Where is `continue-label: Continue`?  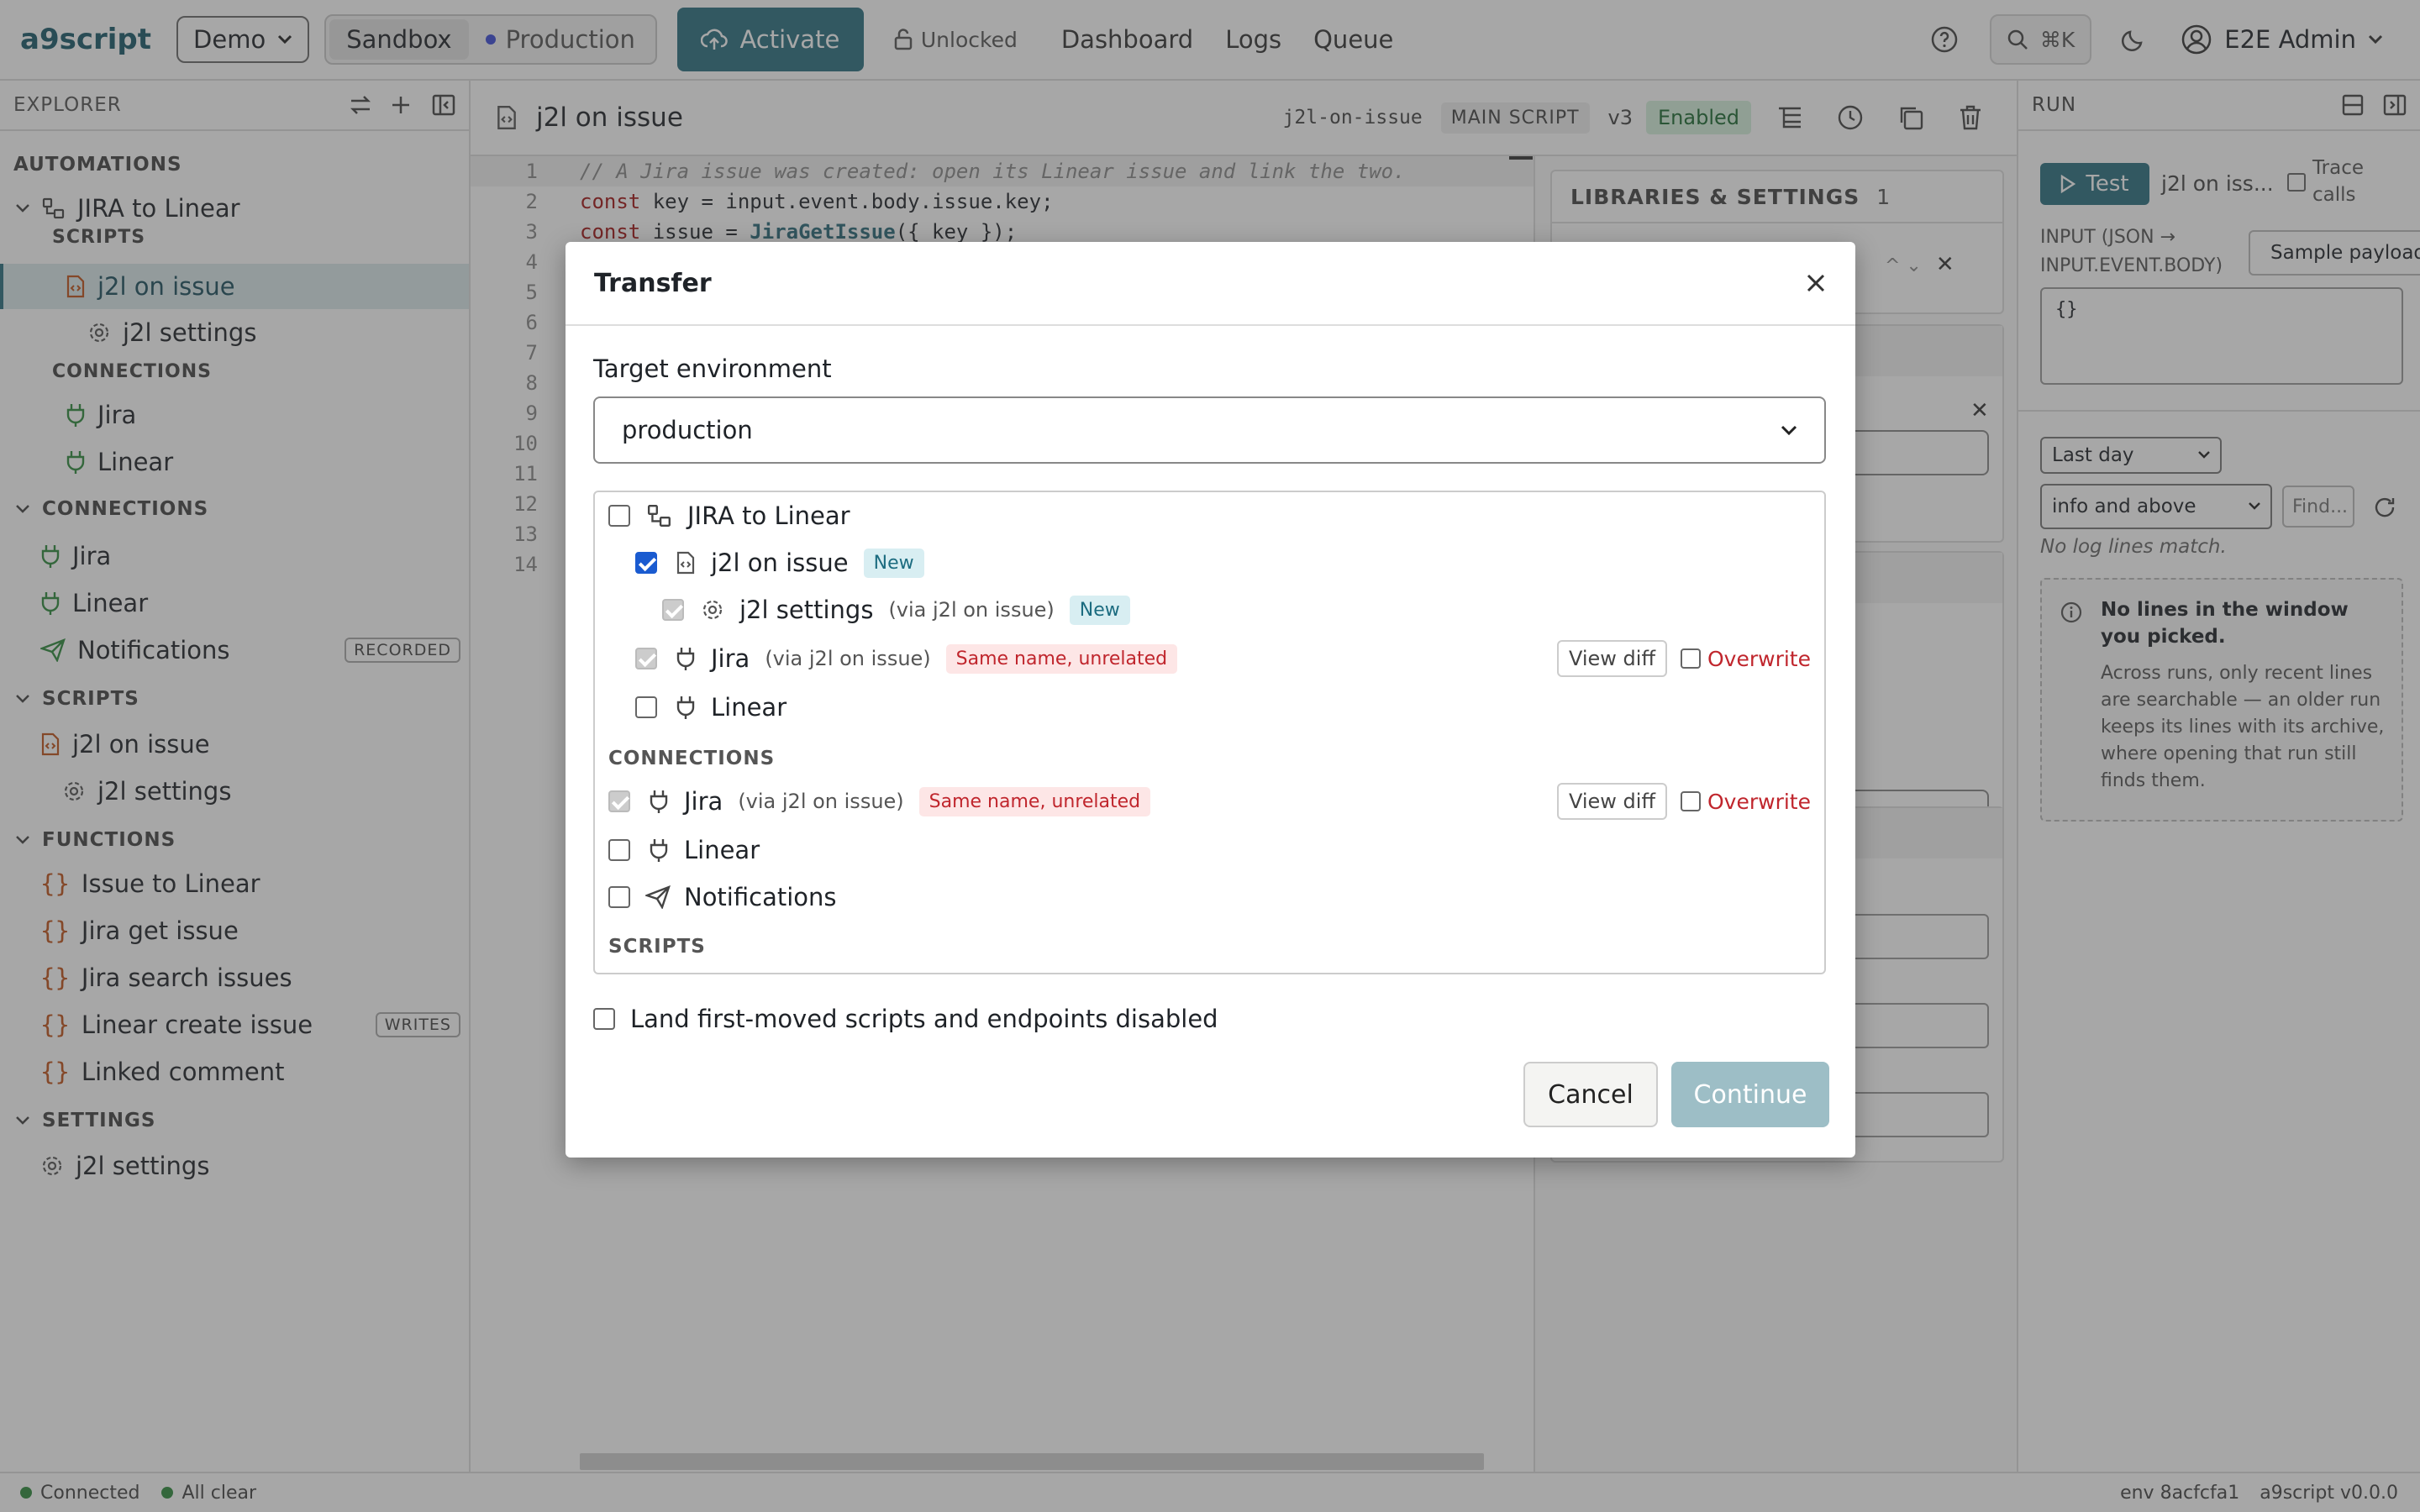 continue-label: Continue is located at coordinates (1750, 1094).